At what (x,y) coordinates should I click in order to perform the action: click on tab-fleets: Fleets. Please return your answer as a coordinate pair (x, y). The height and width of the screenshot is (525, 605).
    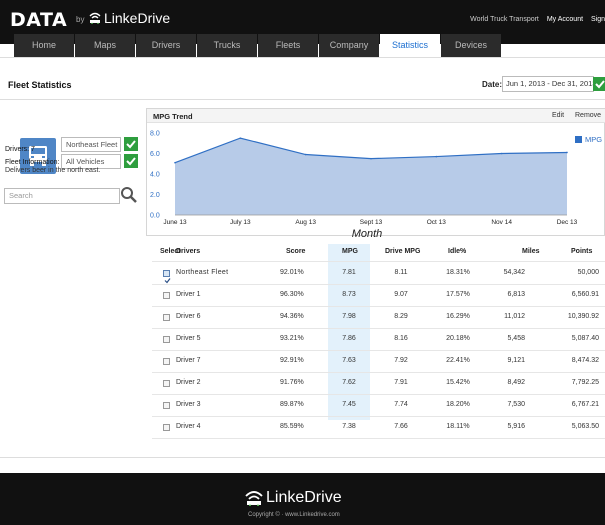
    Looking at the image, I should click on (288, 45).